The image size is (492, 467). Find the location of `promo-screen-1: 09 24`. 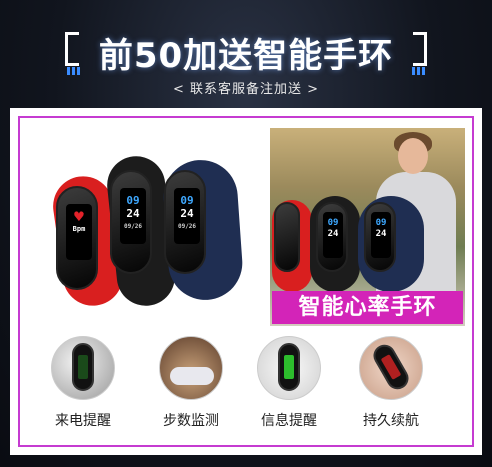

promo-screen-1: 09 24 is located at coordinates (333, 235).